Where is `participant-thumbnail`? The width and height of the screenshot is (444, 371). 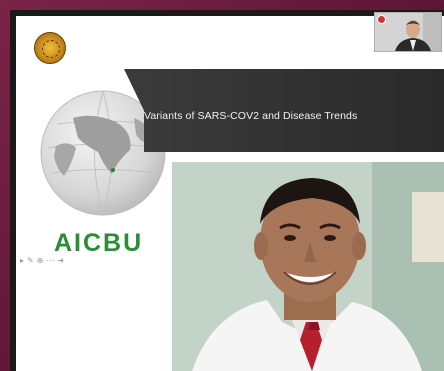
participant-thumbnail is located at coordinates (408, 32).